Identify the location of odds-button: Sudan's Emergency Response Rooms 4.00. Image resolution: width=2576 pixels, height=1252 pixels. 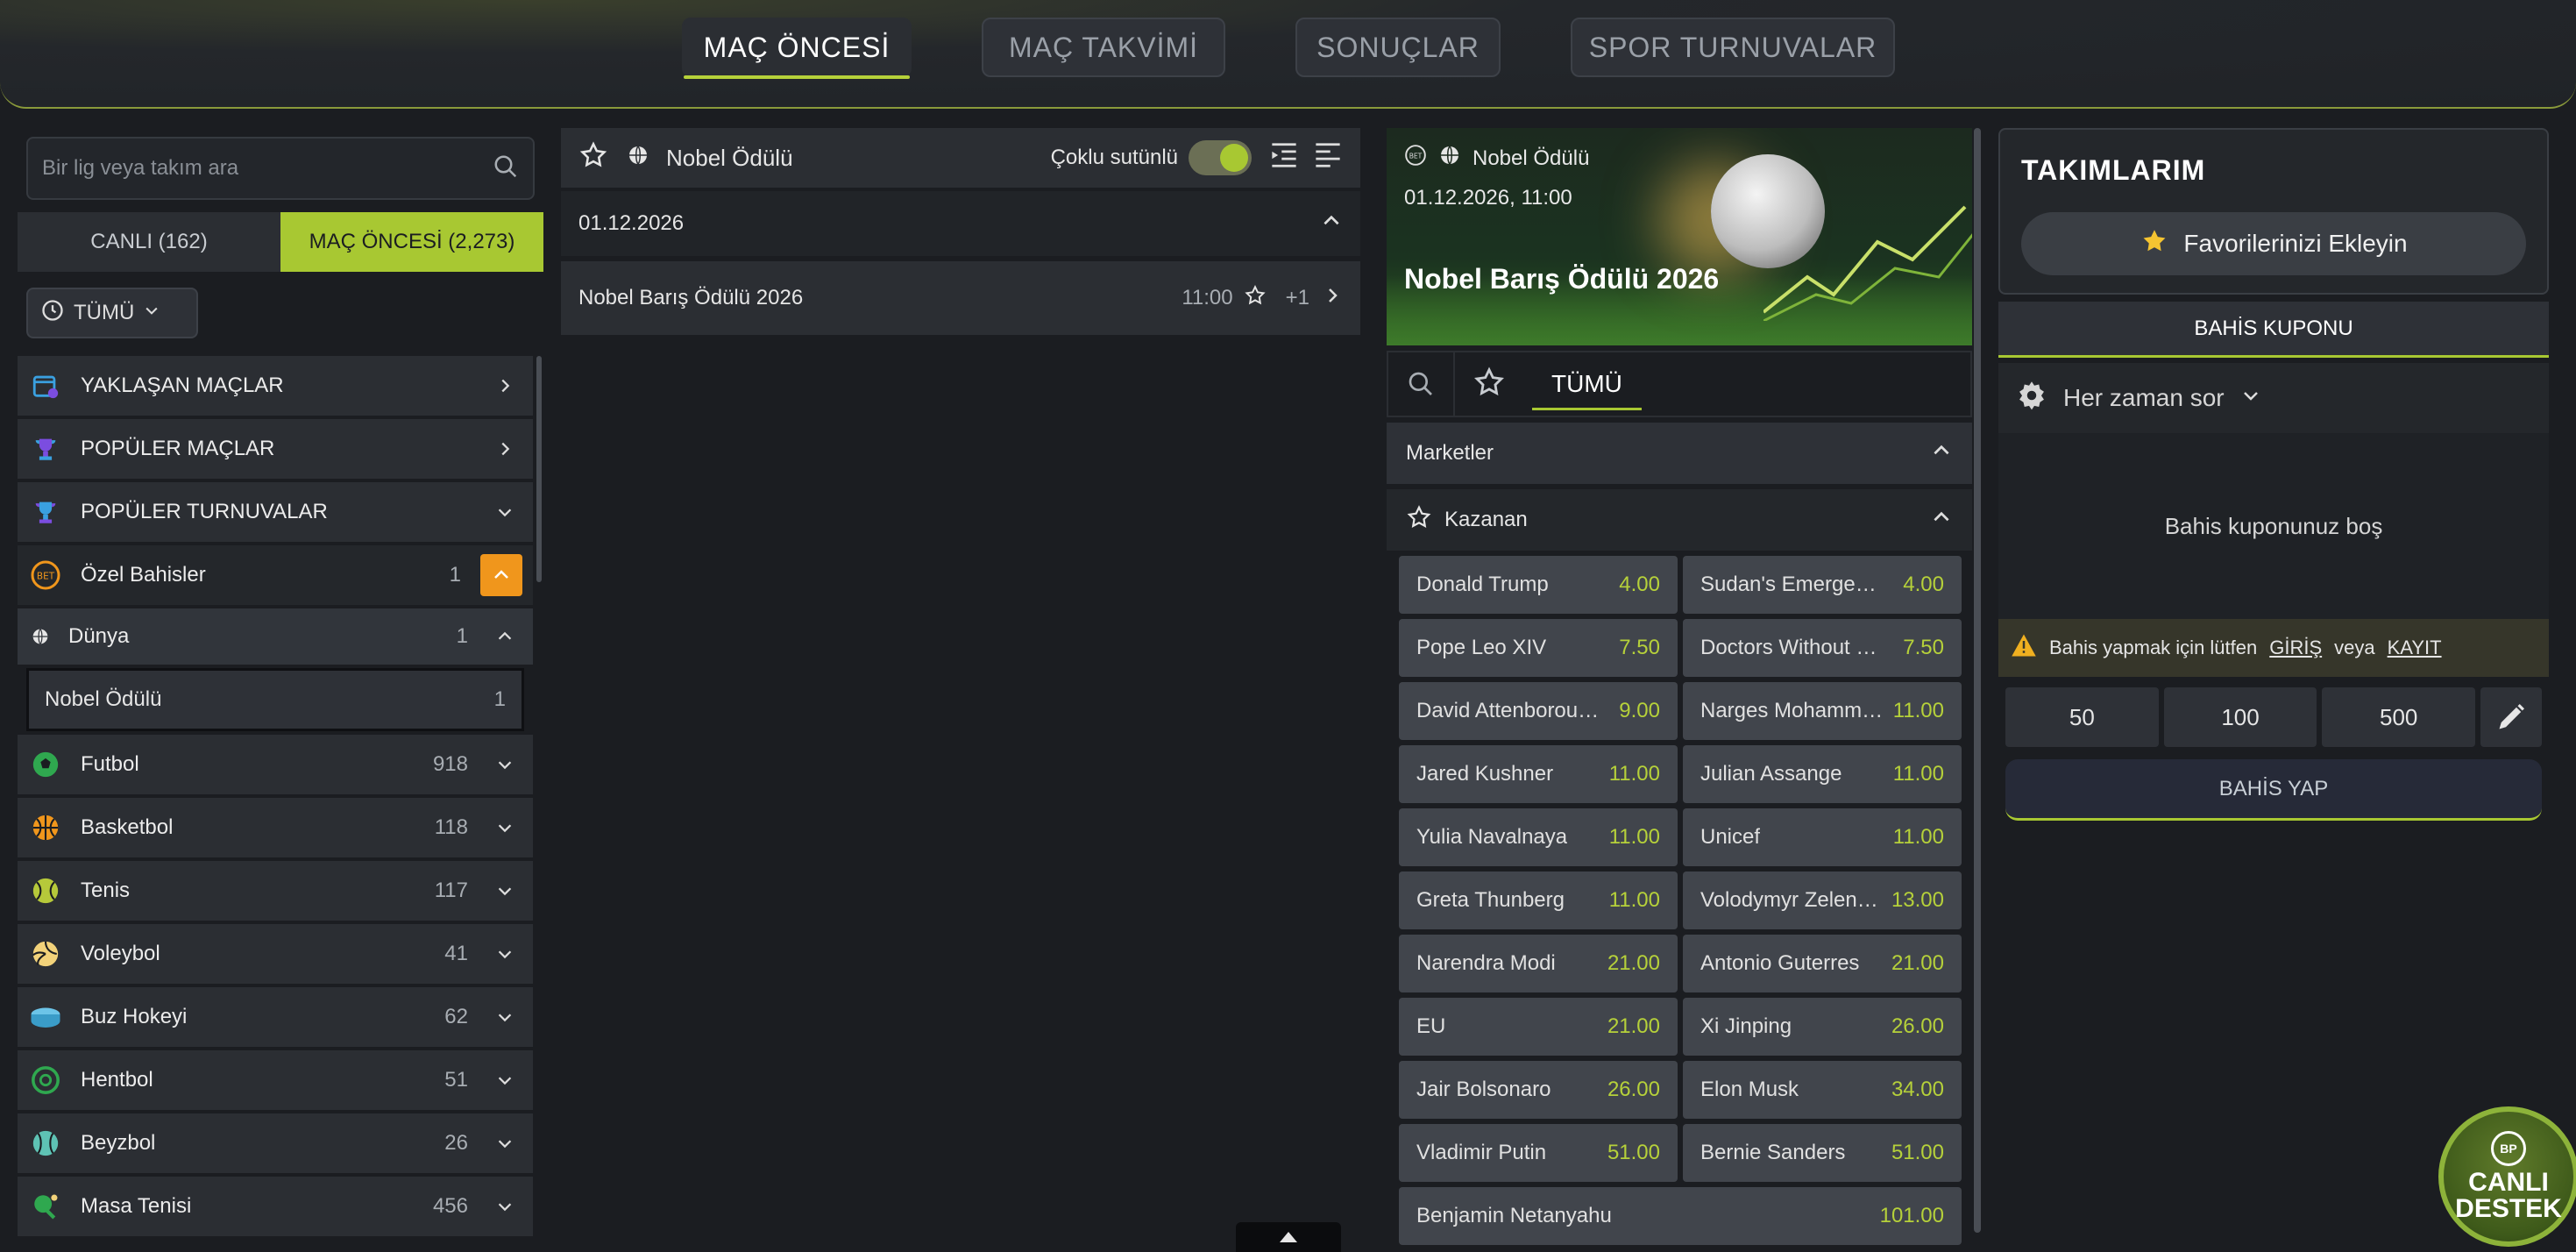
(1822, 585).